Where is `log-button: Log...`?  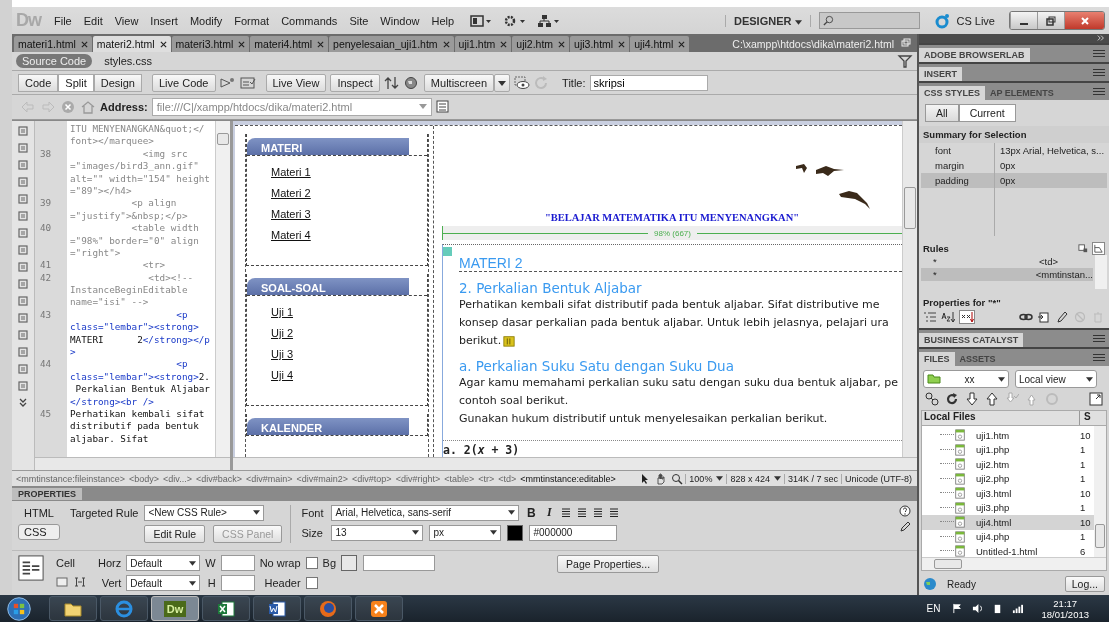 log-button: Log... is located at coordinates (1084, 584).